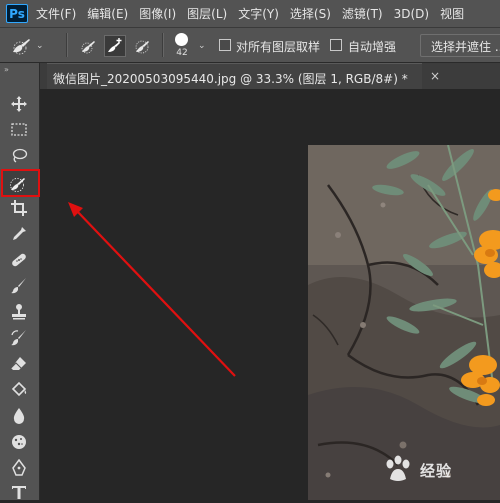  Describe the element at coordinates (207, 13) in the screenshot. I see `menu-layer: 图层(L)` at that location.